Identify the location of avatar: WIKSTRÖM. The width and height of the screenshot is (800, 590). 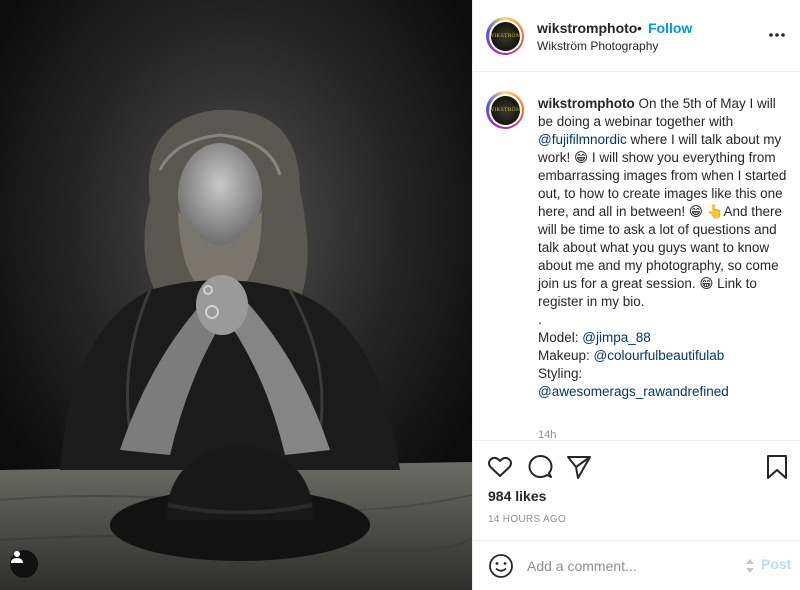
(505, 36).